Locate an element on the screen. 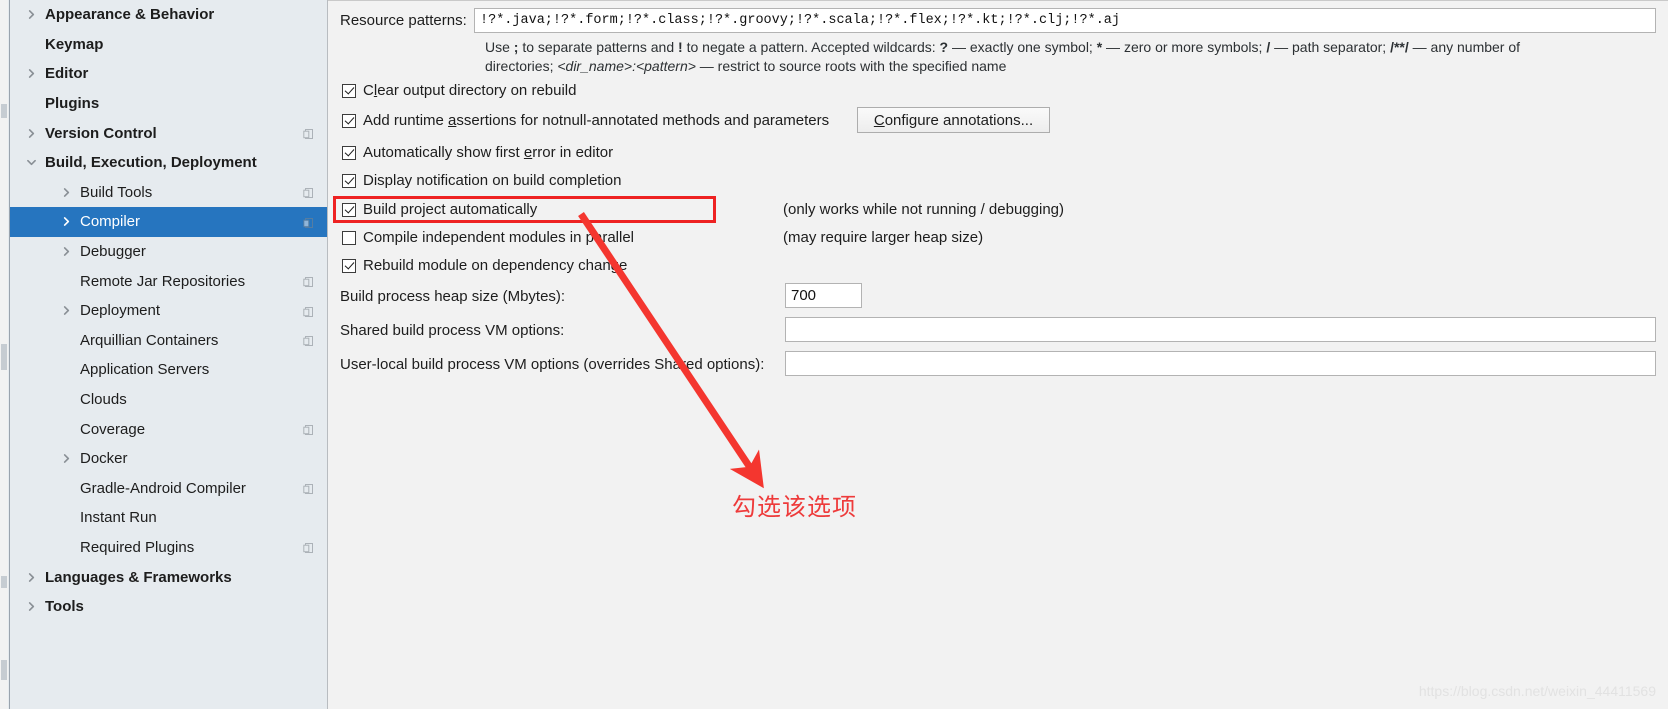  sidebar-item-label: Required Plugins is located at coordinates (137, 547).